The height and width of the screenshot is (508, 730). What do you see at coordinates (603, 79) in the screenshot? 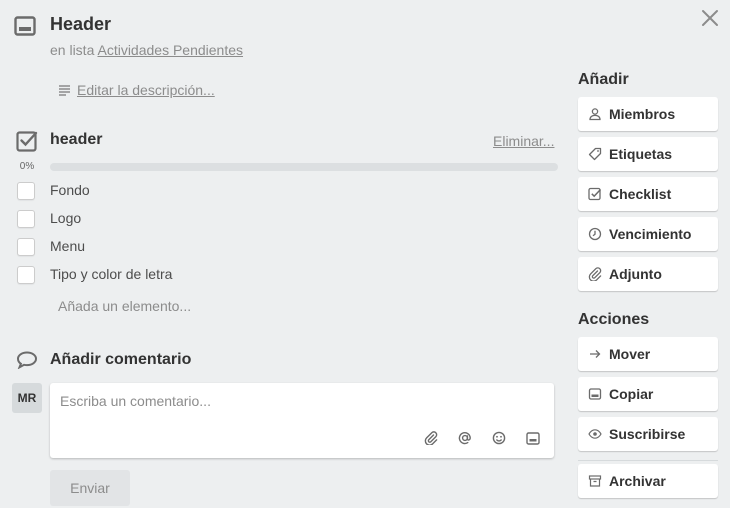
I see `add-section-title: Añadir` at bounding box center [603, 79].